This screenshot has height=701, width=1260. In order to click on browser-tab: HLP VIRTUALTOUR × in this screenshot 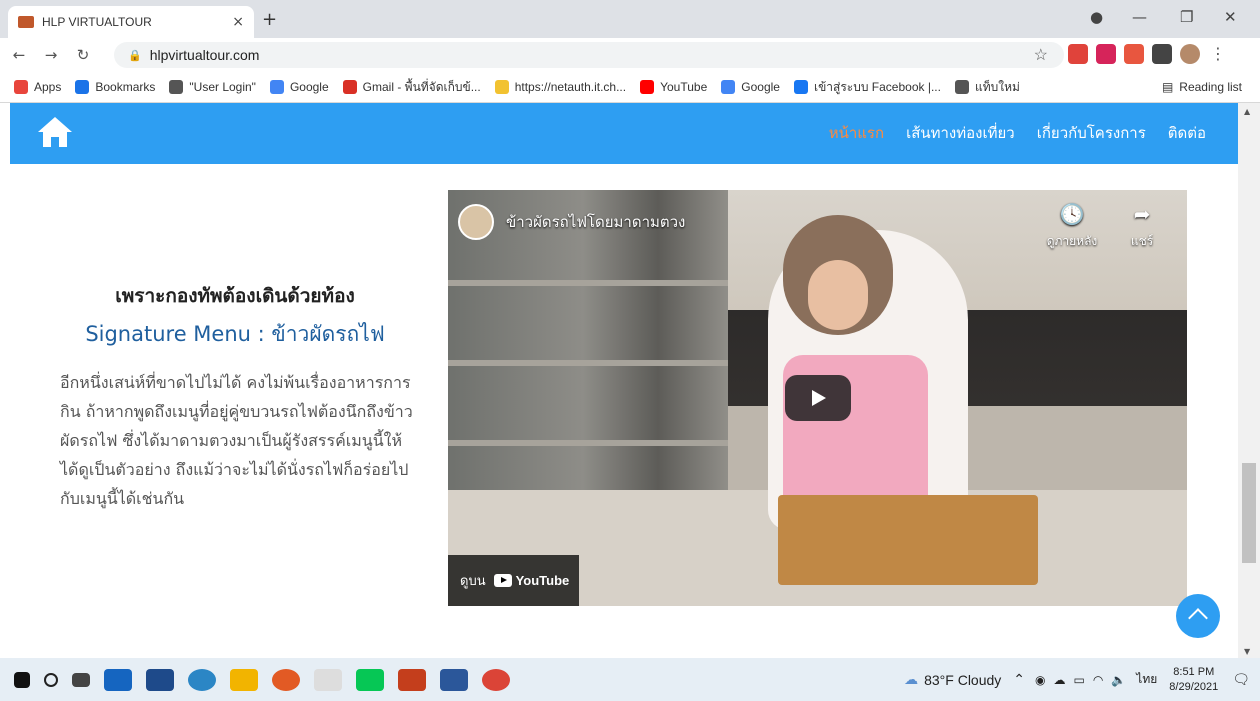, I will do `click(131, 22)`.